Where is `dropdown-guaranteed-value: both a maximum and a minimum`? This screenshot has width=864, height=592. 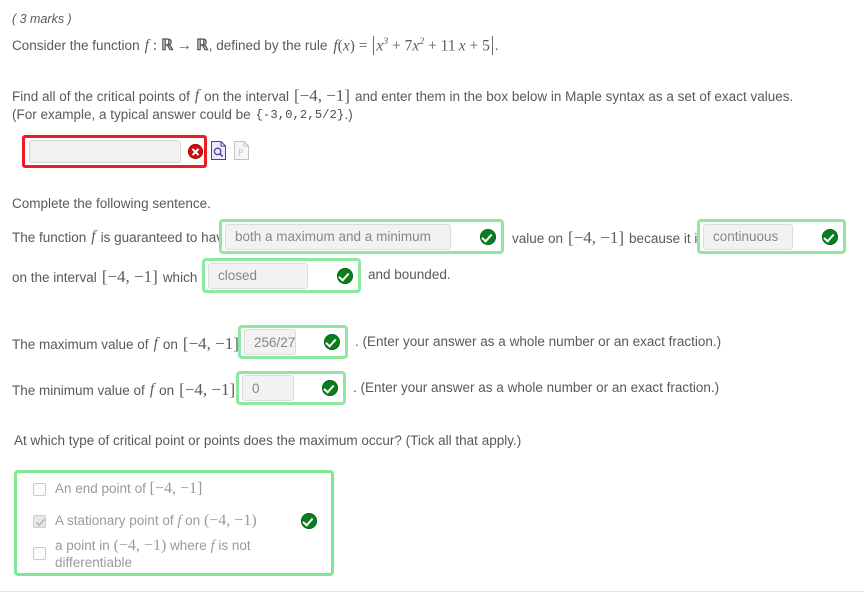
dropdown-guaranteed-value: both a maximum and a minimum is located at coordinates (361, 236).